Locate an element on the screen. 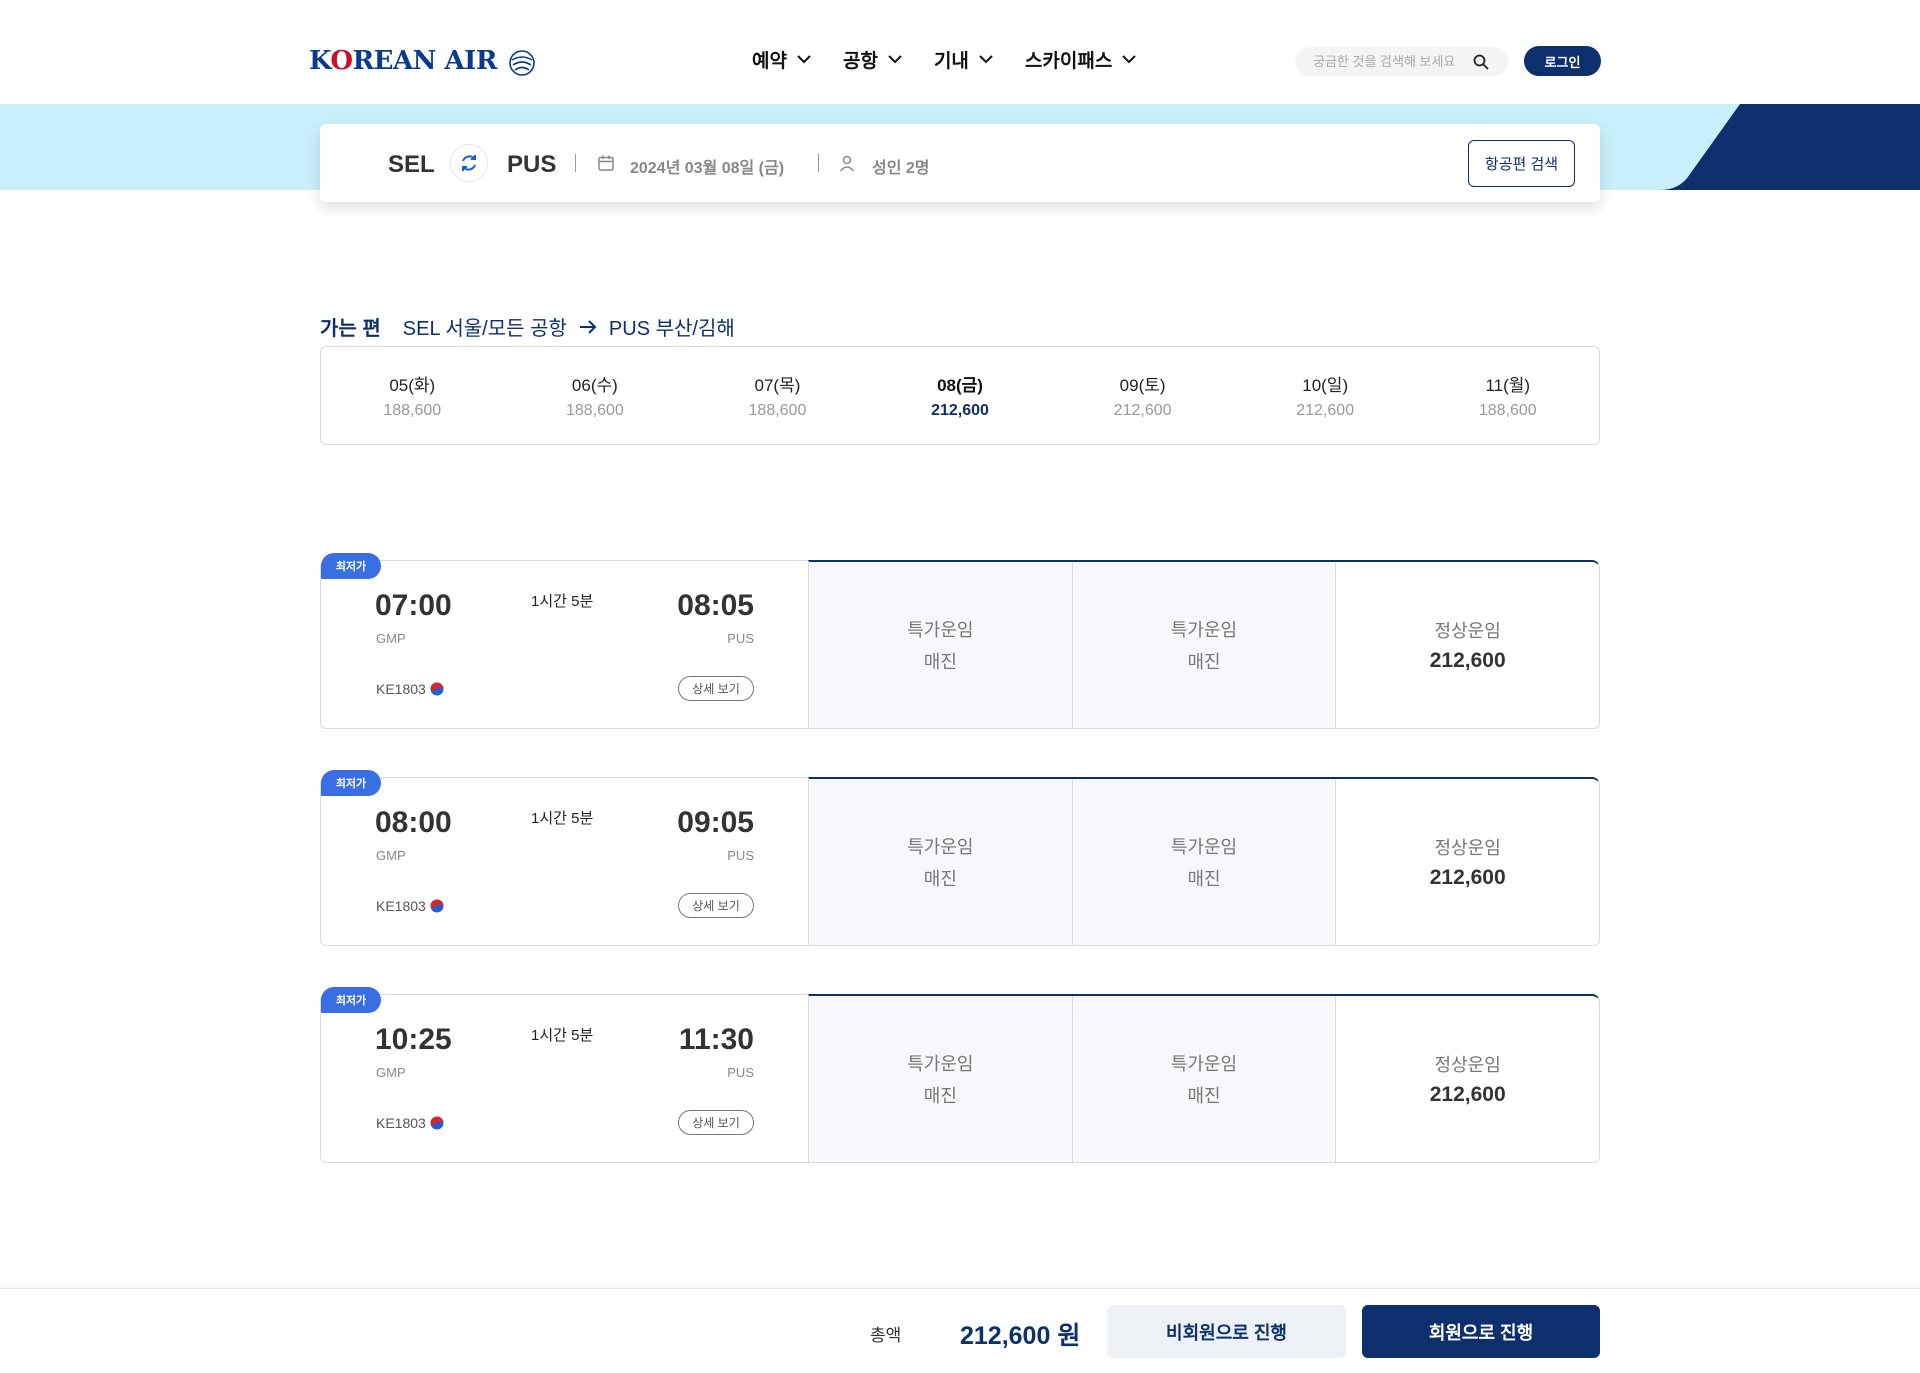 Image resolution: width=1920 pixels, height=1373 pixels. date-tab: 05(화) 188,600 is located at coordinates (412, 395).